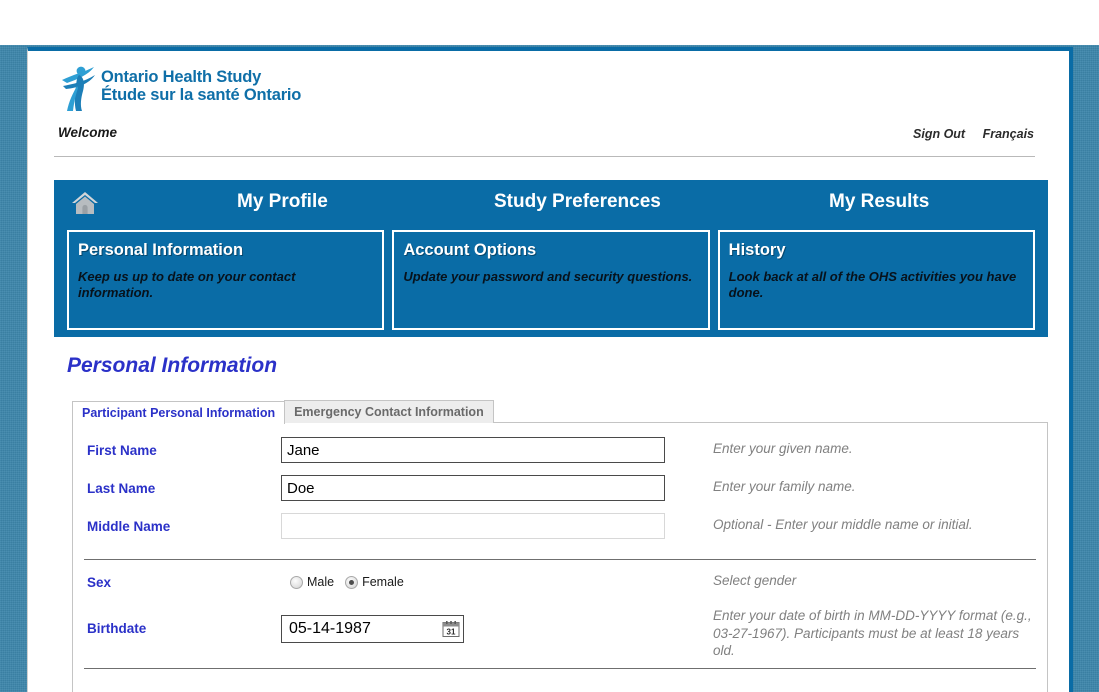 This screenshot has height=692, width=1099. Describe the element at coordinates (321, 582) in the screenshot. I see `sex-option-label: Male` at that location.